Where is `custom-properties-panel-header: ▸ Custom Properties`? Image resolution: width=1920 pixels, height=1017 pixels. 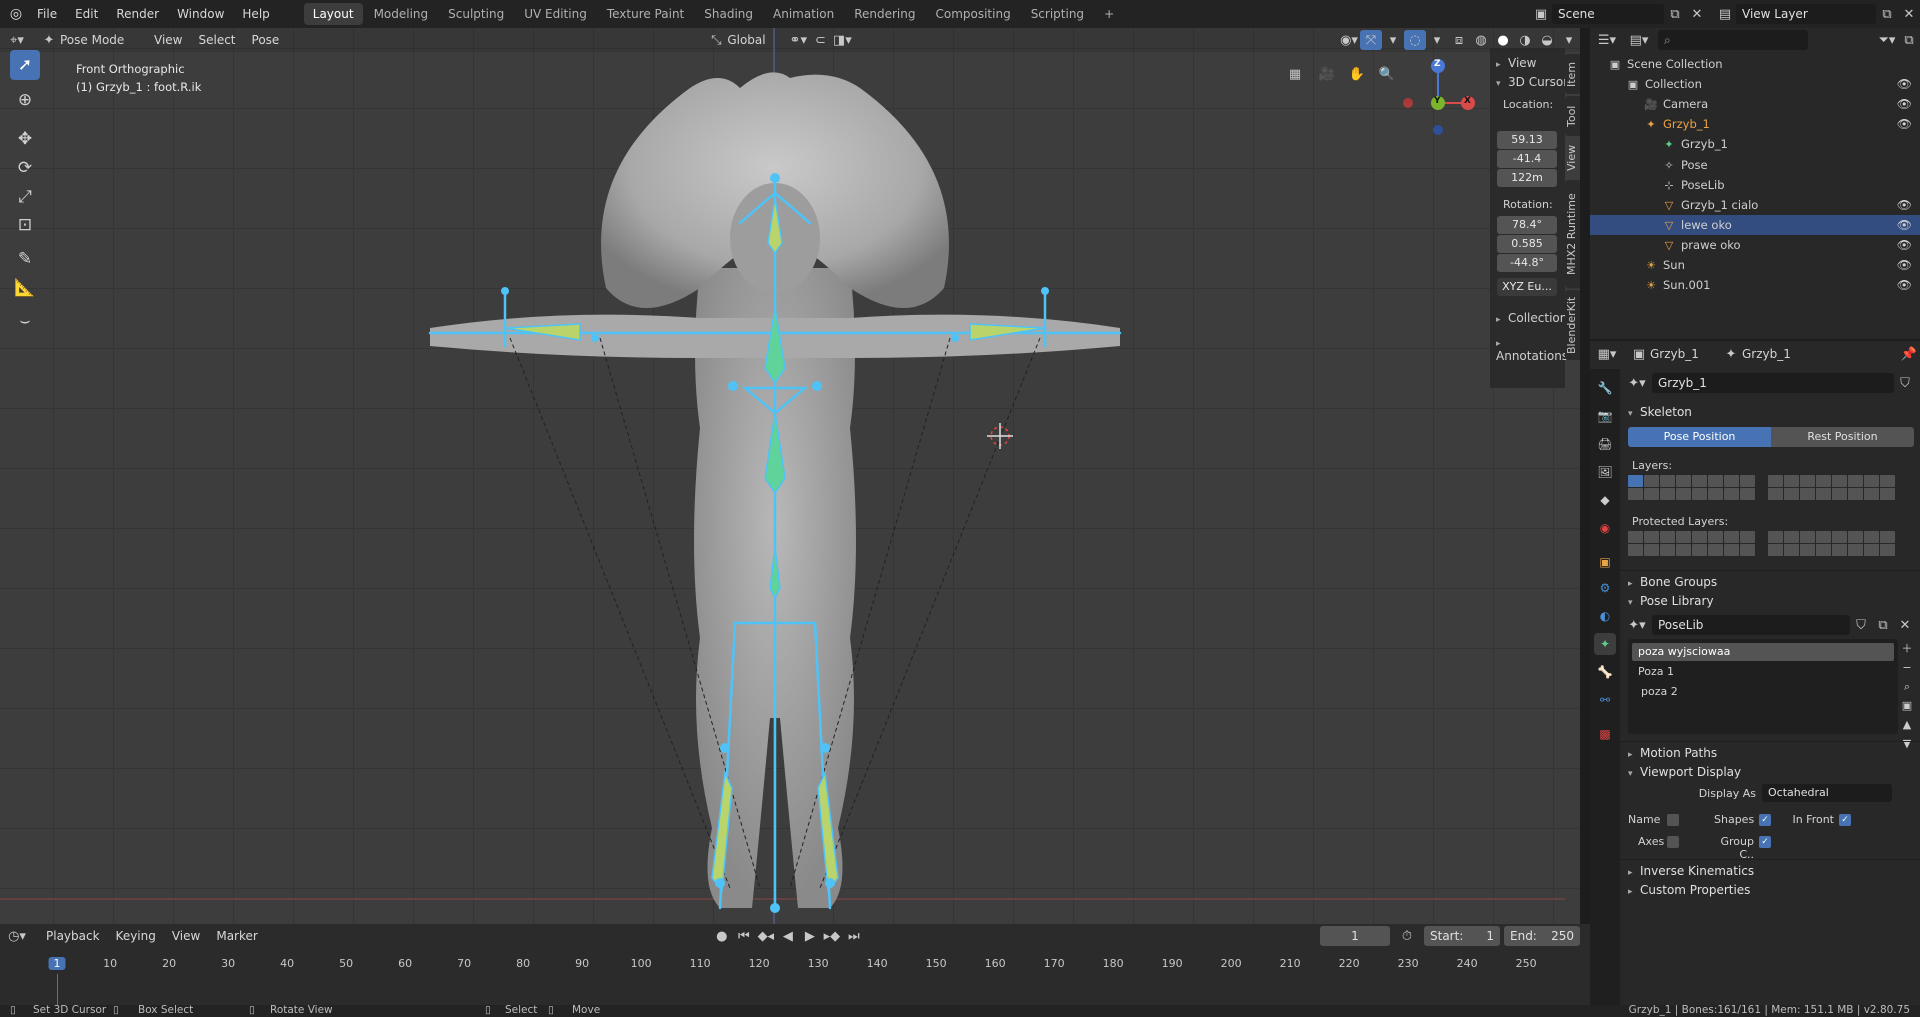 custom-properties-panel-header: ▸ Custom Properties is located at coordinates (1770, 890).